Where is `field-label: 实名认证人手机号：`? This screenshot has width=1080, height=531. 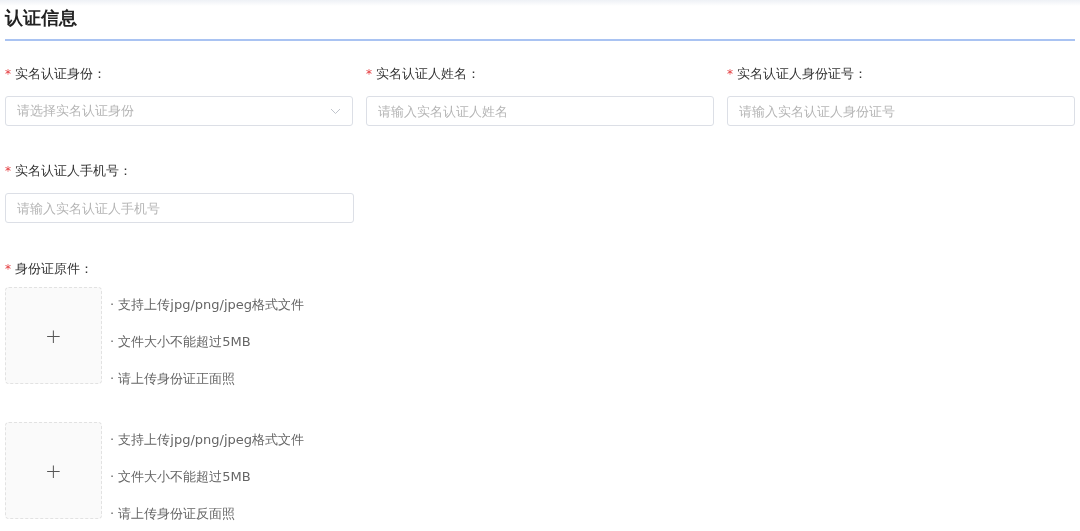 field-label: 实名认证人手机号： is located at coordinates (73, 171).